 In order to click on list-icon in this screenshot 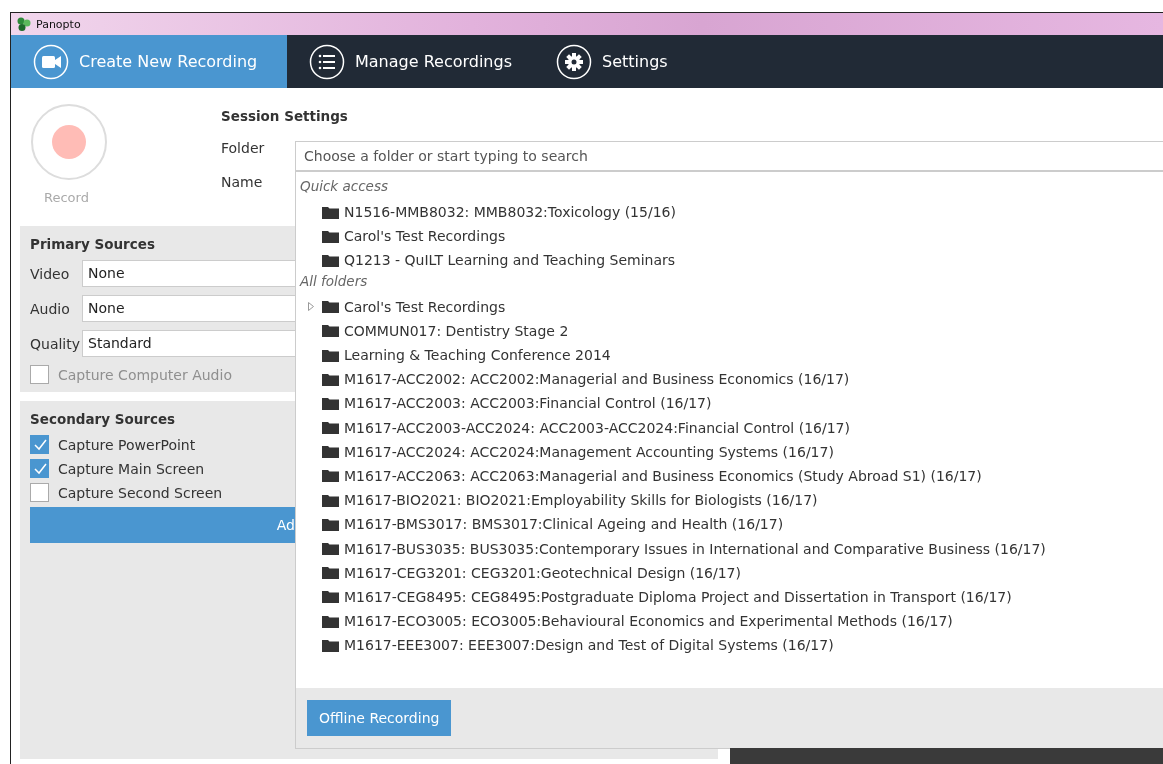, I will do `click(327, 61)`.